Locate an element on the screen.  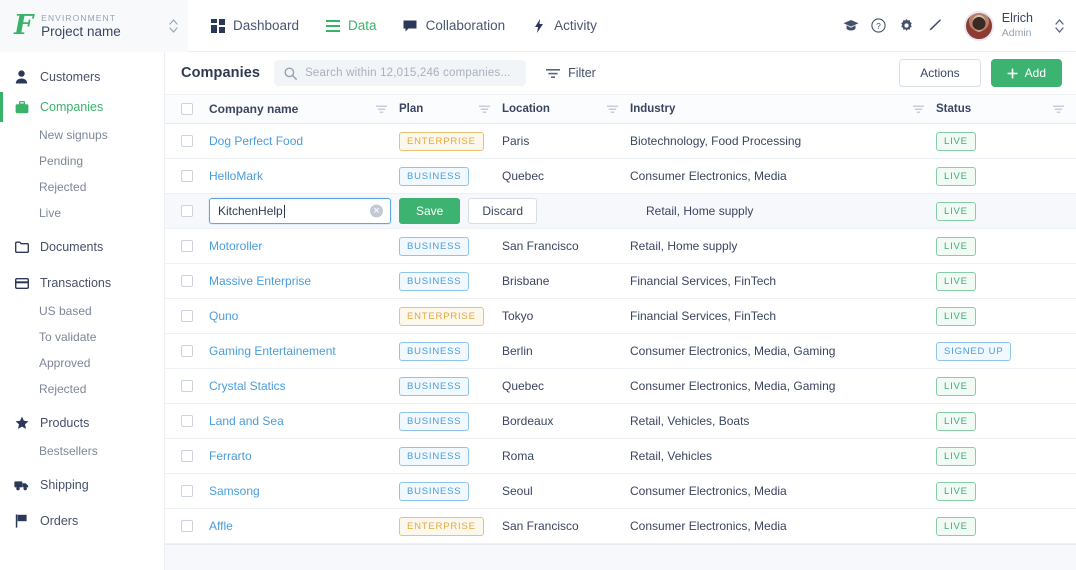
filter-button: Filter is located at coordinates (571, 73).